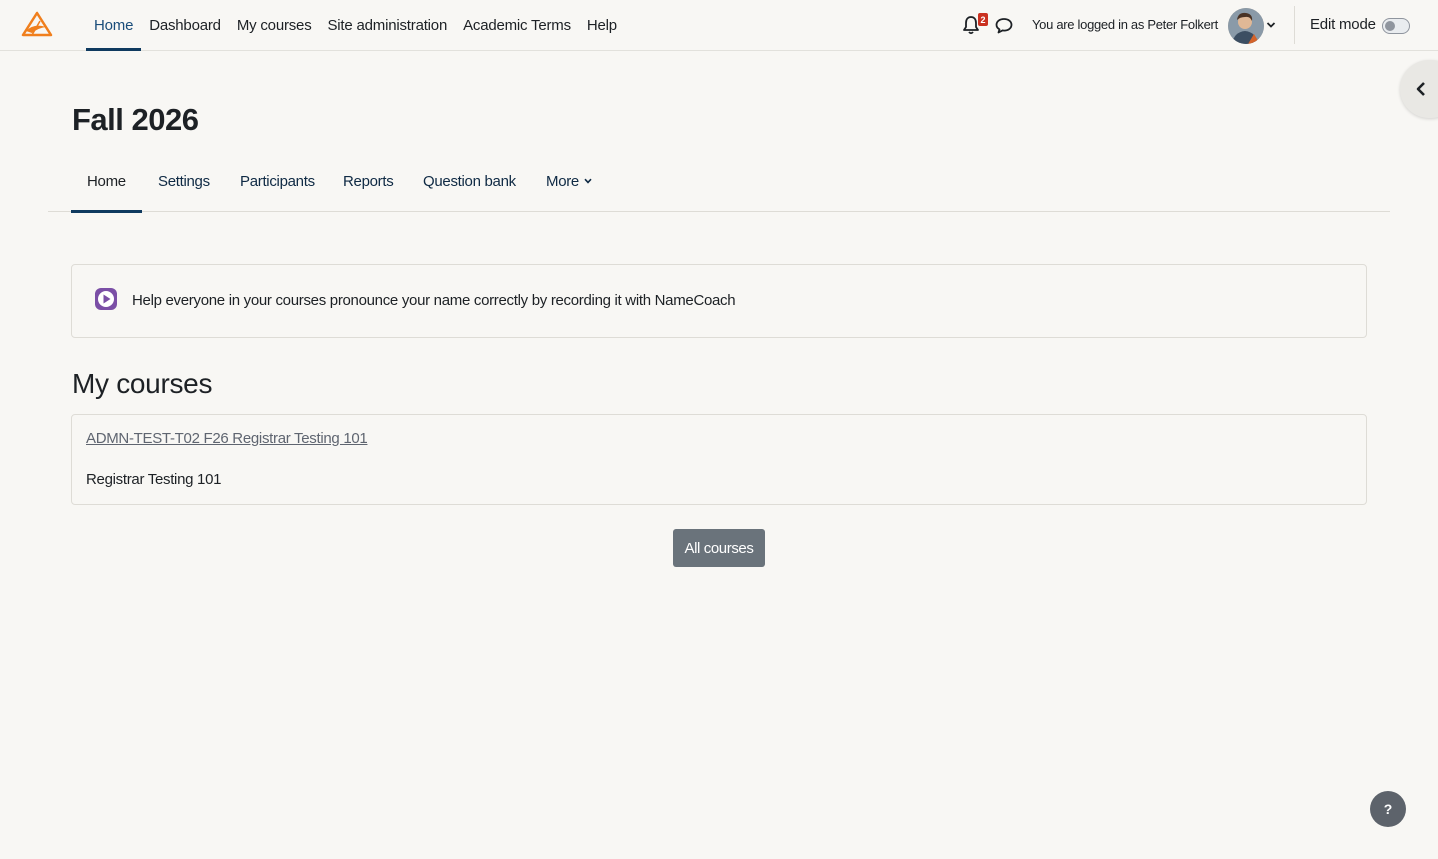 The image size is (1438, 859). Describe the element at coordinates (368, 181) in the screenshot. I see `tab-reports: Reports` at that location.